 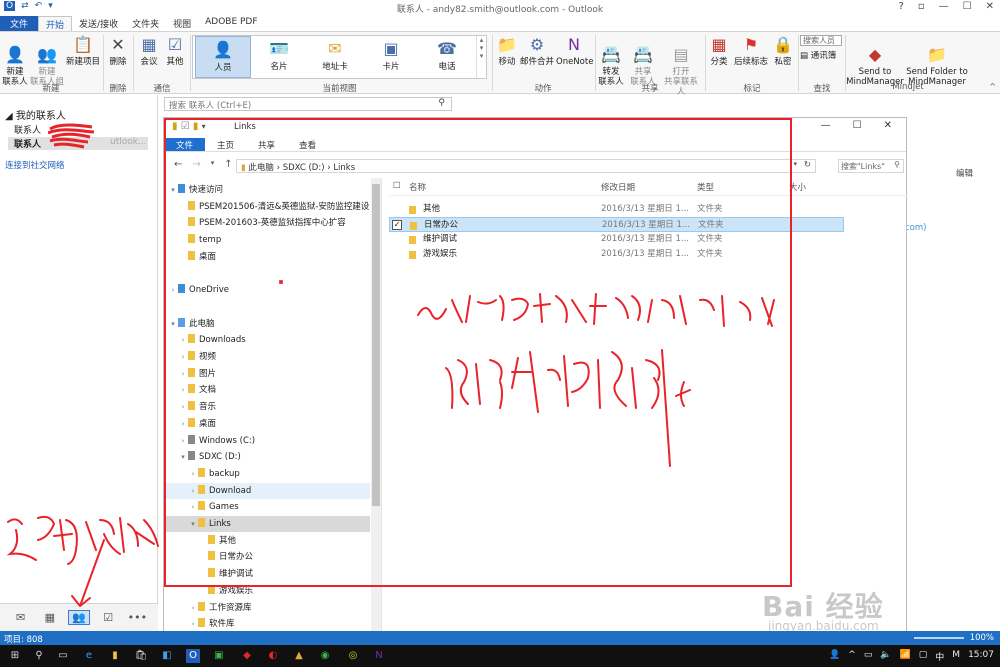 What do you see at coordinates (267, 457) in the screenshot?
I see `tree-item: ▾ SDXC (D:)` at bounding box center [267, 457].